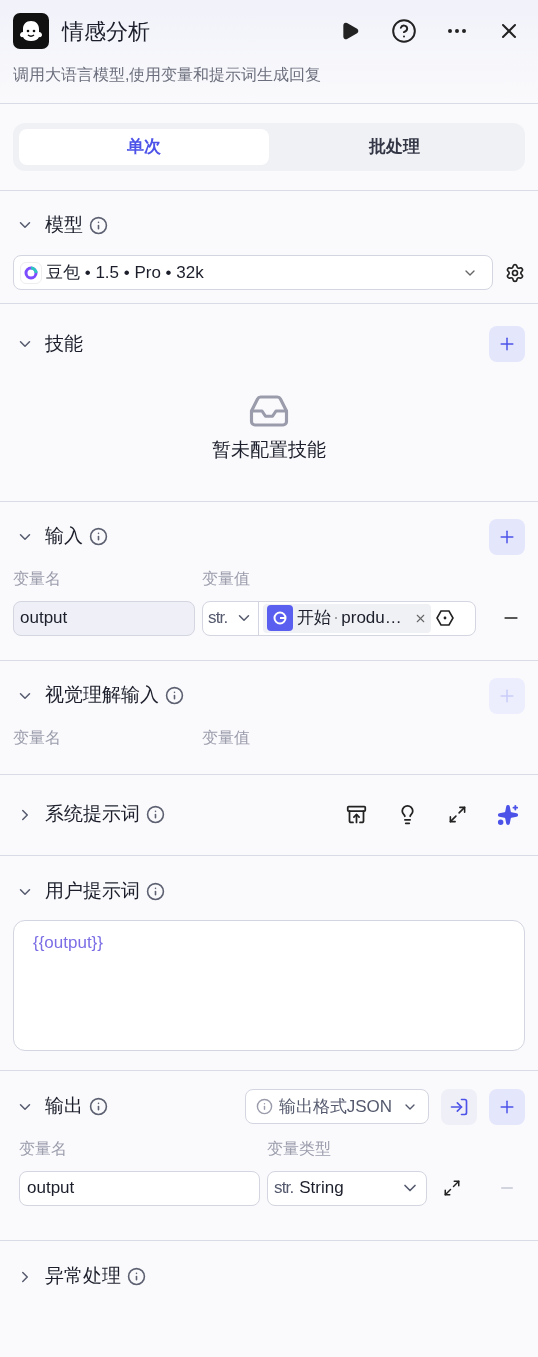 The height and width of the screenshot is (1357, 538). Describe the element at coordinates (31, 272) in the screenshot. I see `model-logo-icon` at that location.